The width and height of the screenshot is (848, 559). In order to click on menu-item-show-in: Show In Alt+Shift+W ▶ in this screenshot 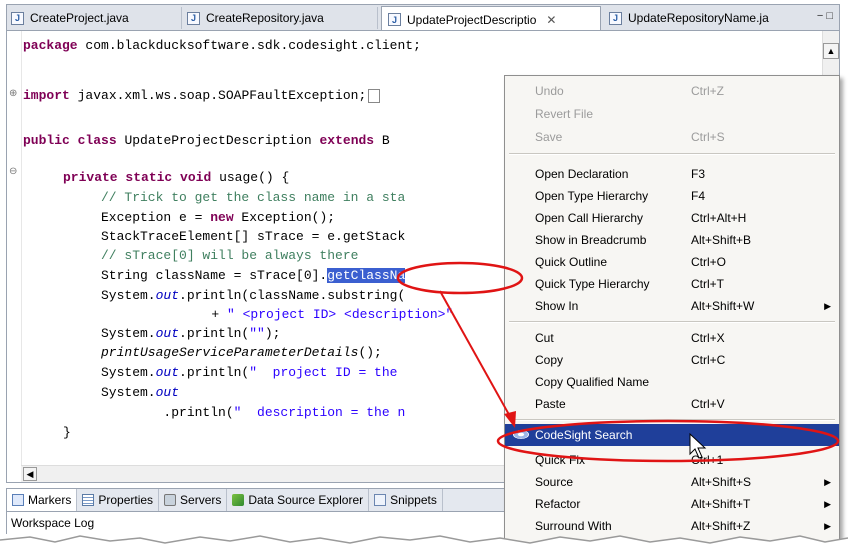, I will do `click(672, 306)`.